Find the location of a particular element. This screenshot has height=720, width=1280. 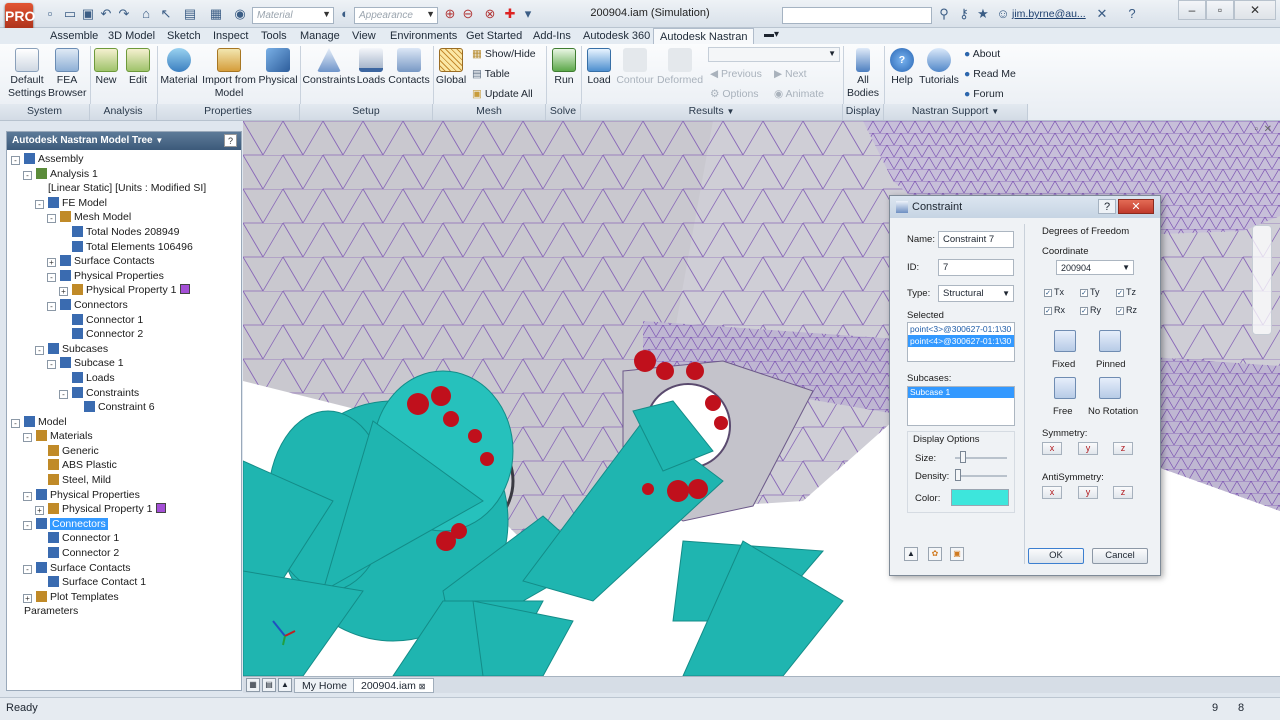

symmetry-y-button: y is located at coordinates (1088, 448).